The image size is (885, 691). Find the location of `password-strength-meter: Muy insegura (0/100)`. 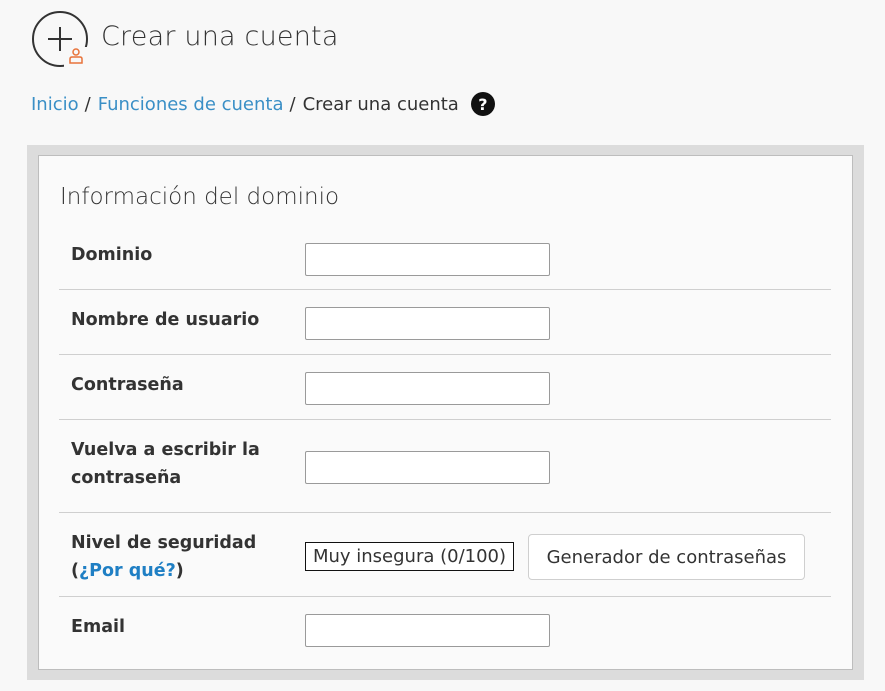

password-strength-meter: Muy insegura (0/100) is located at coordinates (409, 556).